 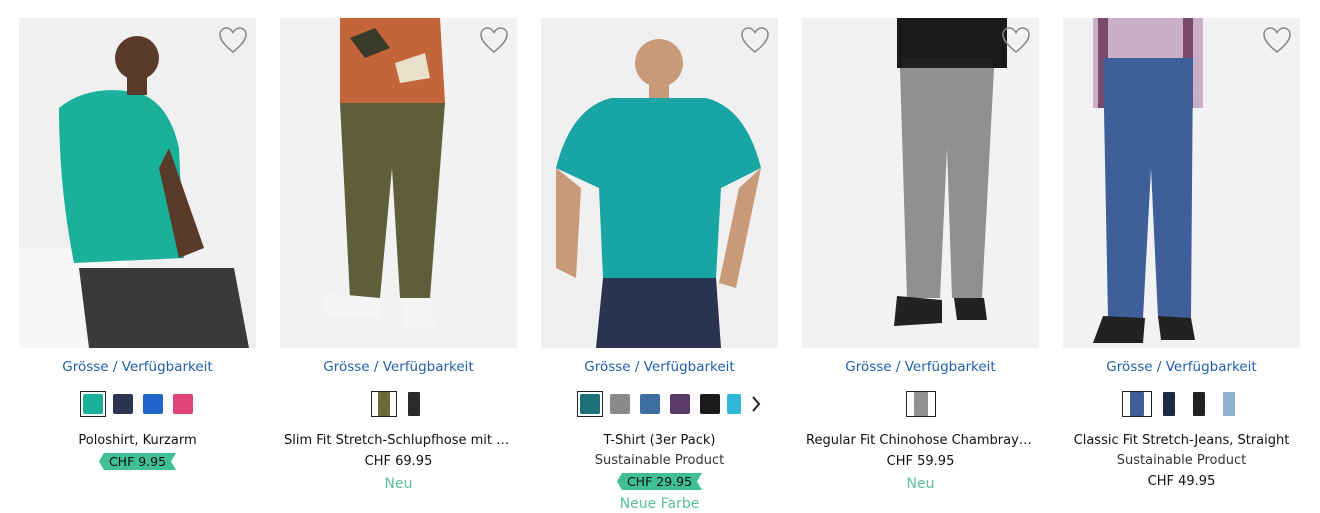 I want to click on price: CHF 49.95, so click(x=1181, y=481).